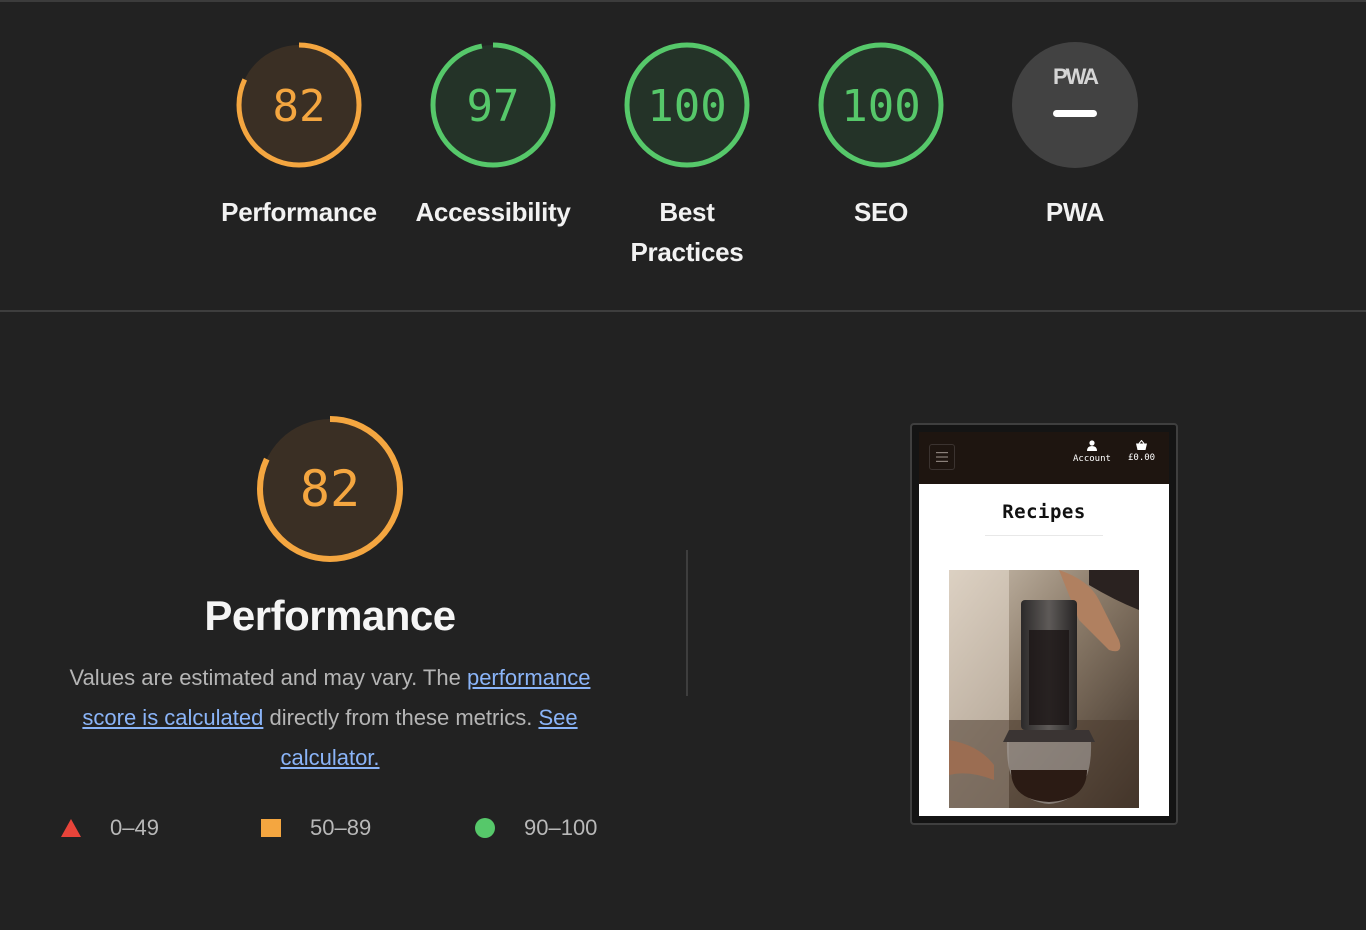 The height and width of the screenshot is (930, 1366). I want to click on basket-icon, so click(1142, 445).